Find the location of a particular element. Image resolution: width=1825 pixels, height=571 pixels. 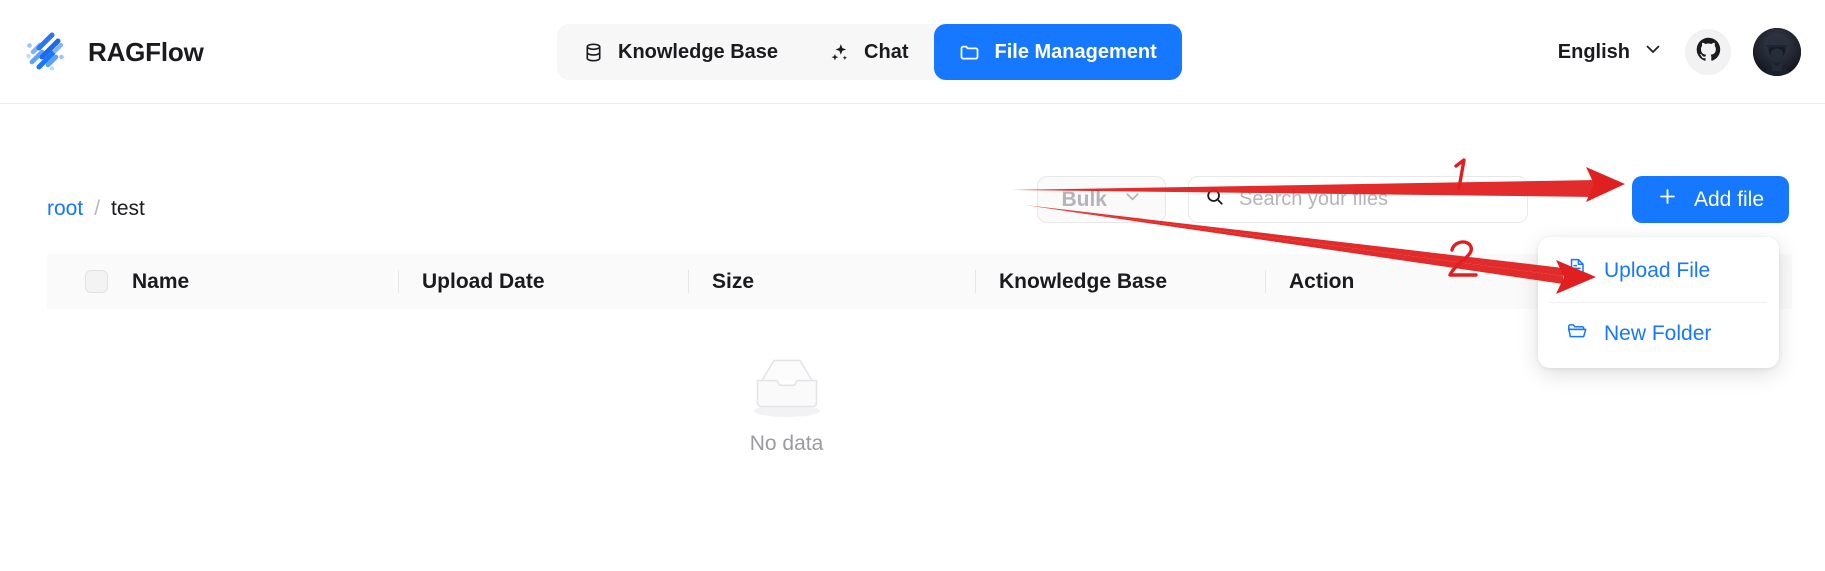

toolbar: Bulk is located at coordinates (1282, 199).